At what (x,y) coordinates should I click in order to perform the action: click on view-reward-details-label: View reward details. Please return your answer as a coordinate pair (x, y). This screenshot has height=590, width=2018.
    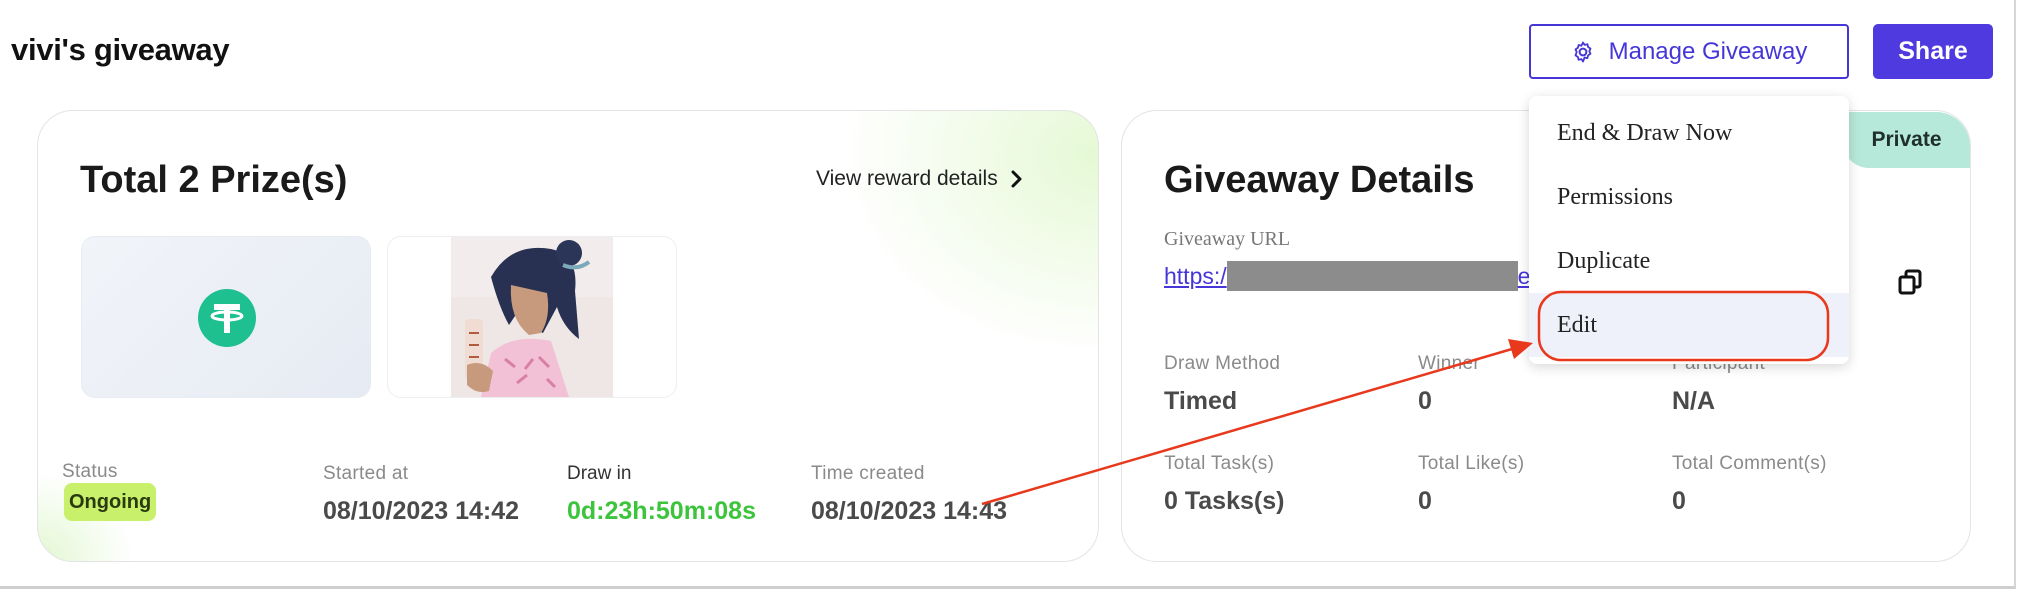
    Looking at the image, I should click on (907, 178).